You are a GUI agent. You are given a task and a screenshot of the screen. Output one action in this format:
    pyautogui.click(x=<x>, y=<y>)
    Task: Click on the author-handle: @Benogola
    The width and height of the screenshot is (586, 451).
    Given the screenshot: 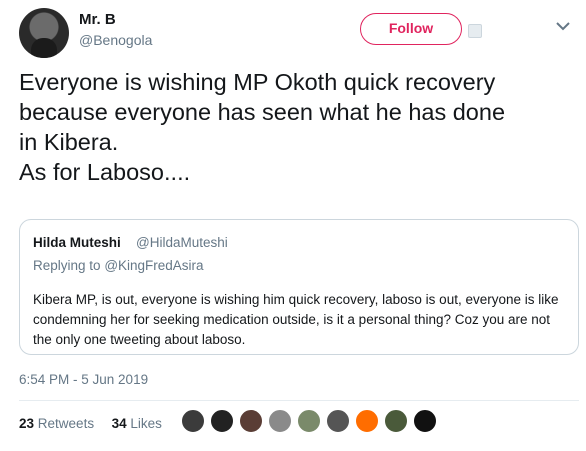 What is the action you would take?
    pyautogui.click(x=115, y=40)
    